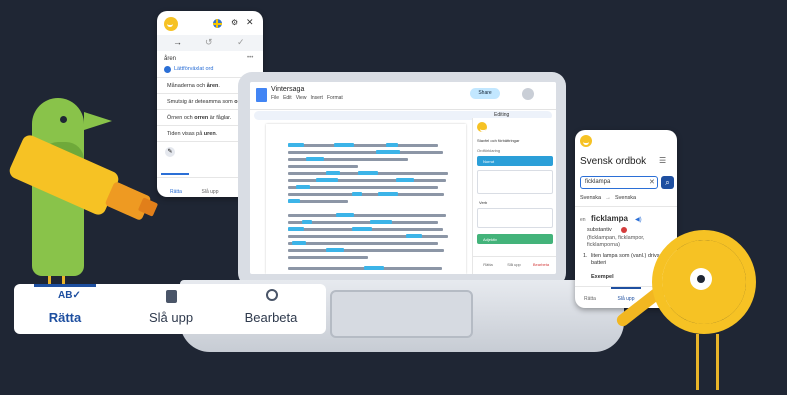  Describe the element at coordinates (65, 285) in the screenshot. I see `active-tab-indicator` at that location.